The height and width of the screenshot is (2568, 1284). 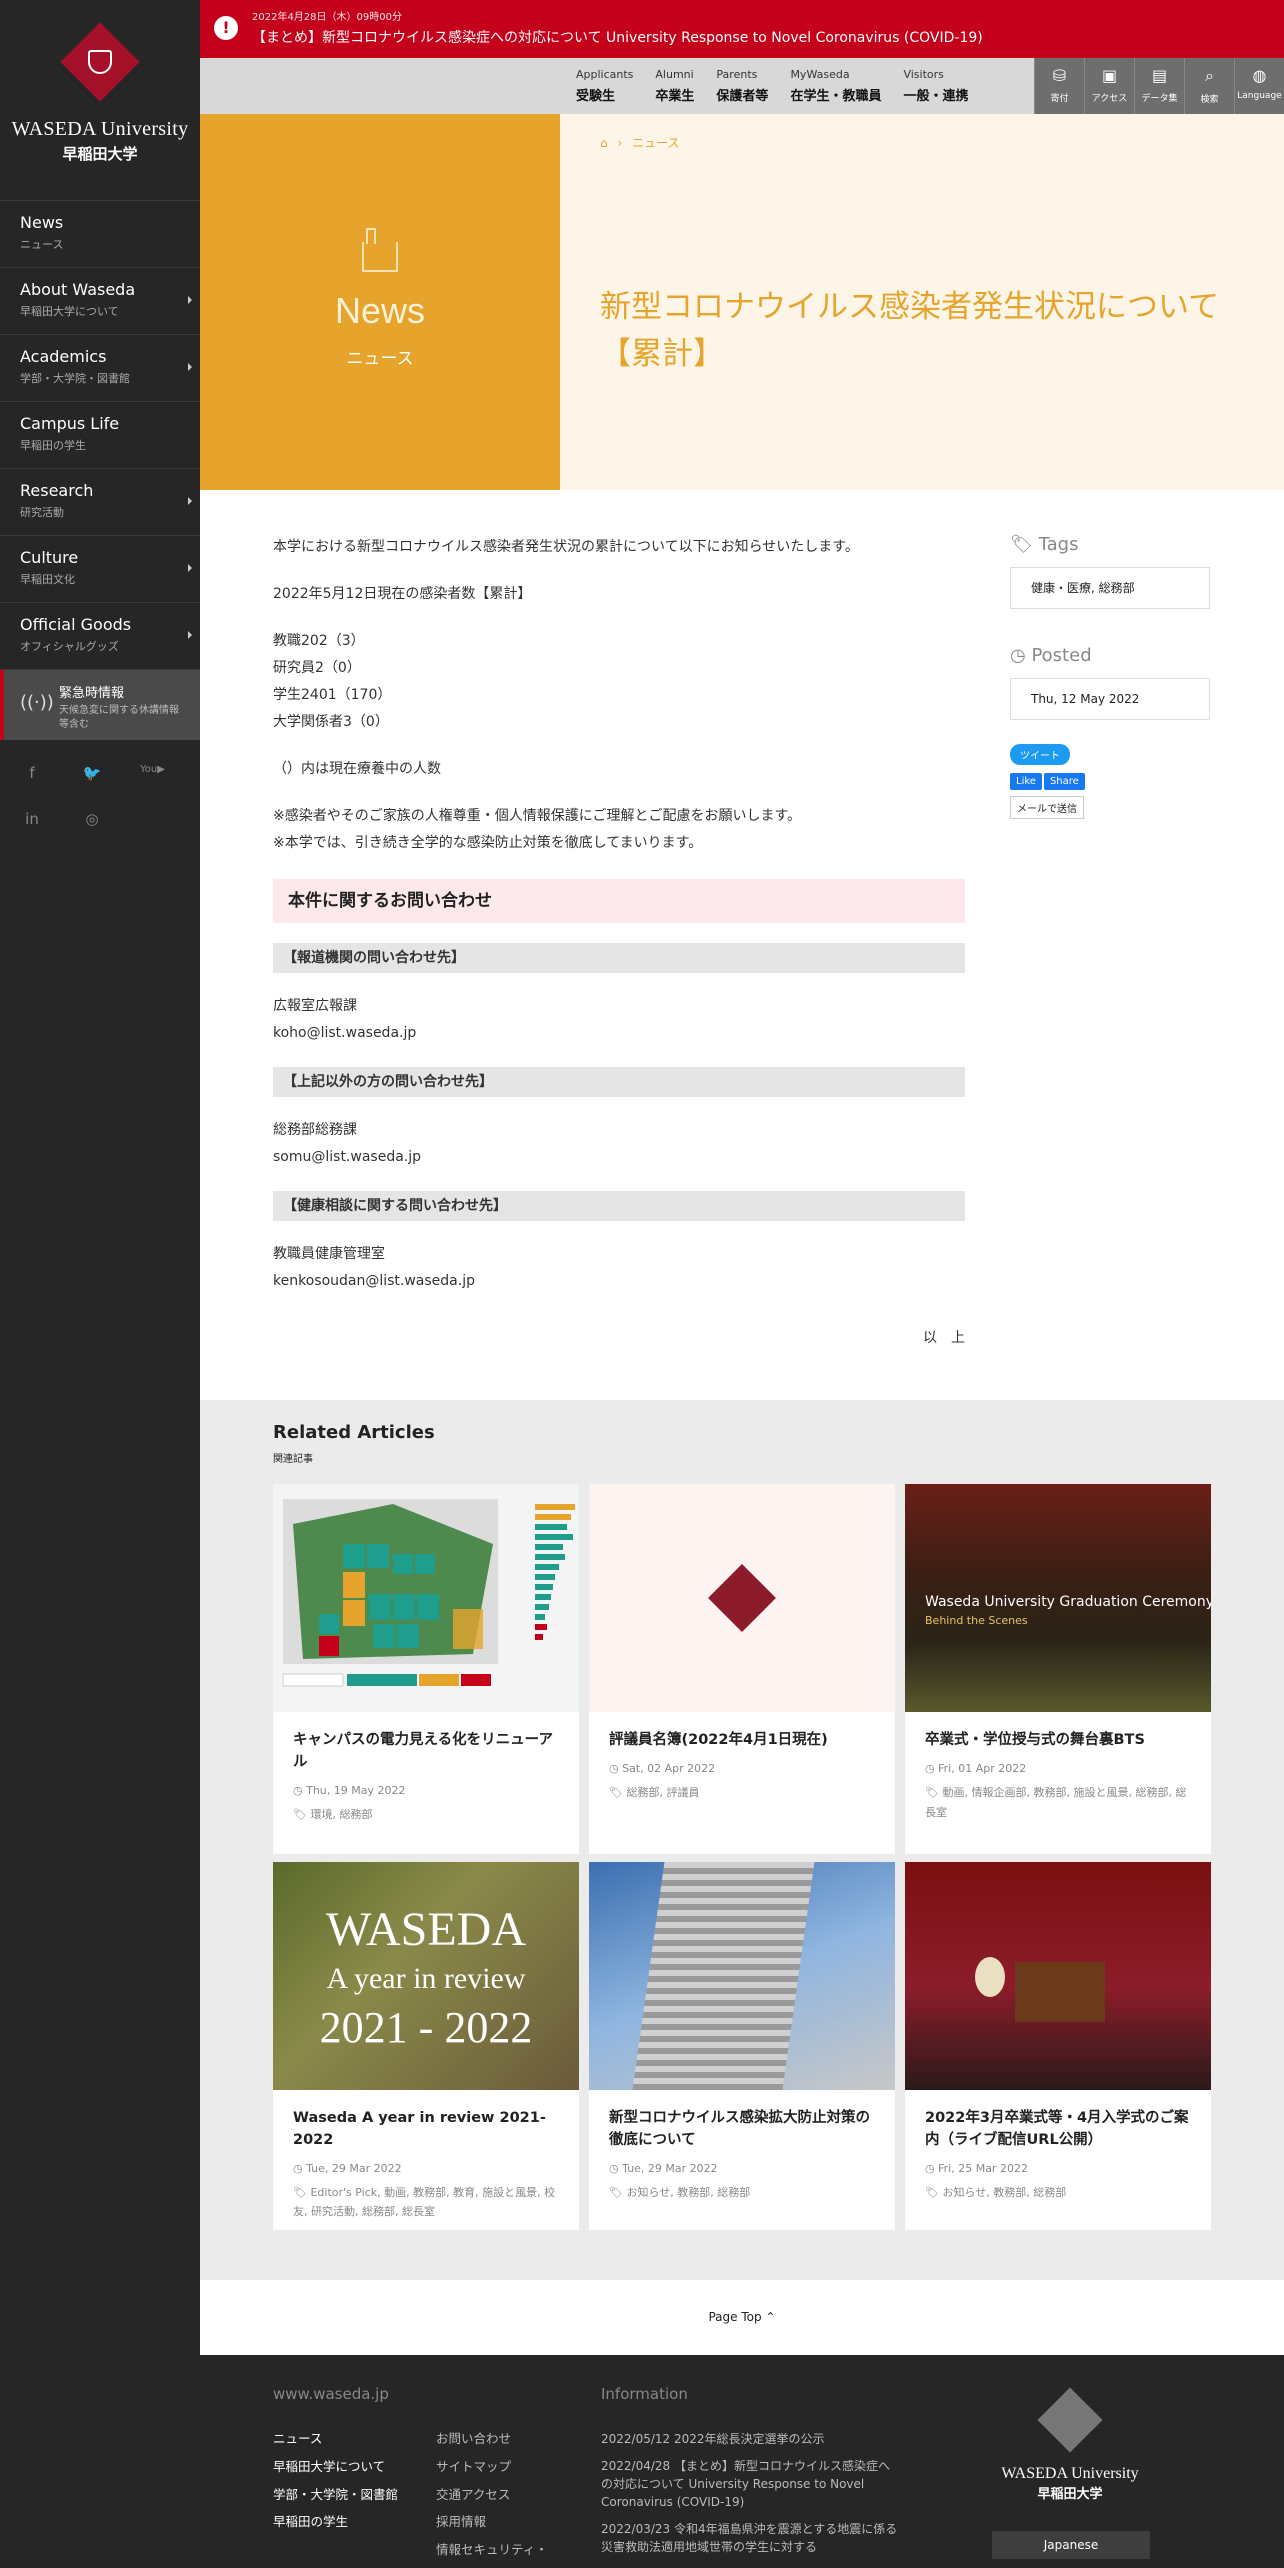 I want to click on footer-link: ニュース, so click(x=343, y=2439).